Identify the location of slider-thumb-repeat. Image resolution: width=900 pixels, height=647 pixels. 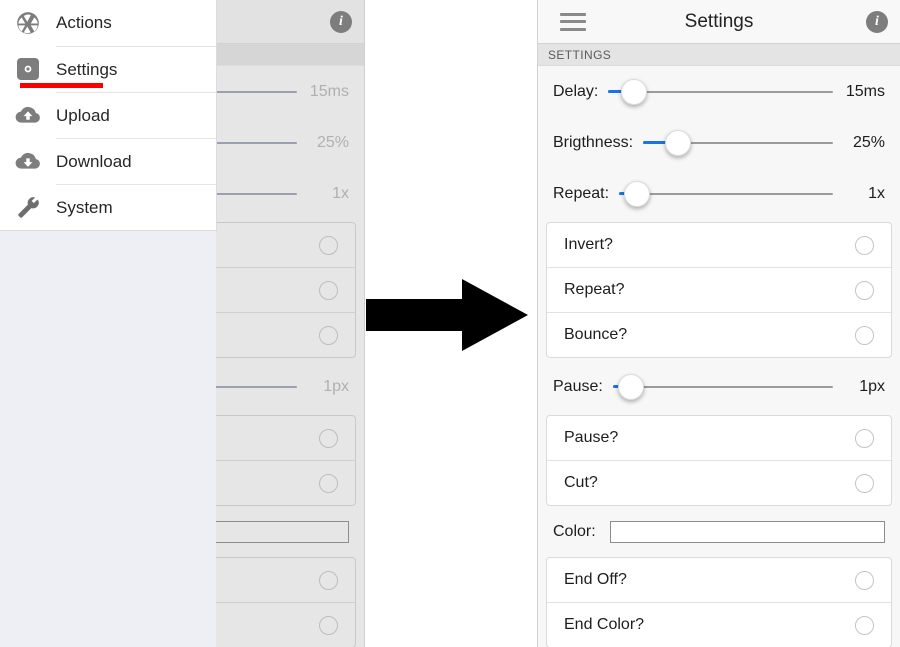
(637, 193).